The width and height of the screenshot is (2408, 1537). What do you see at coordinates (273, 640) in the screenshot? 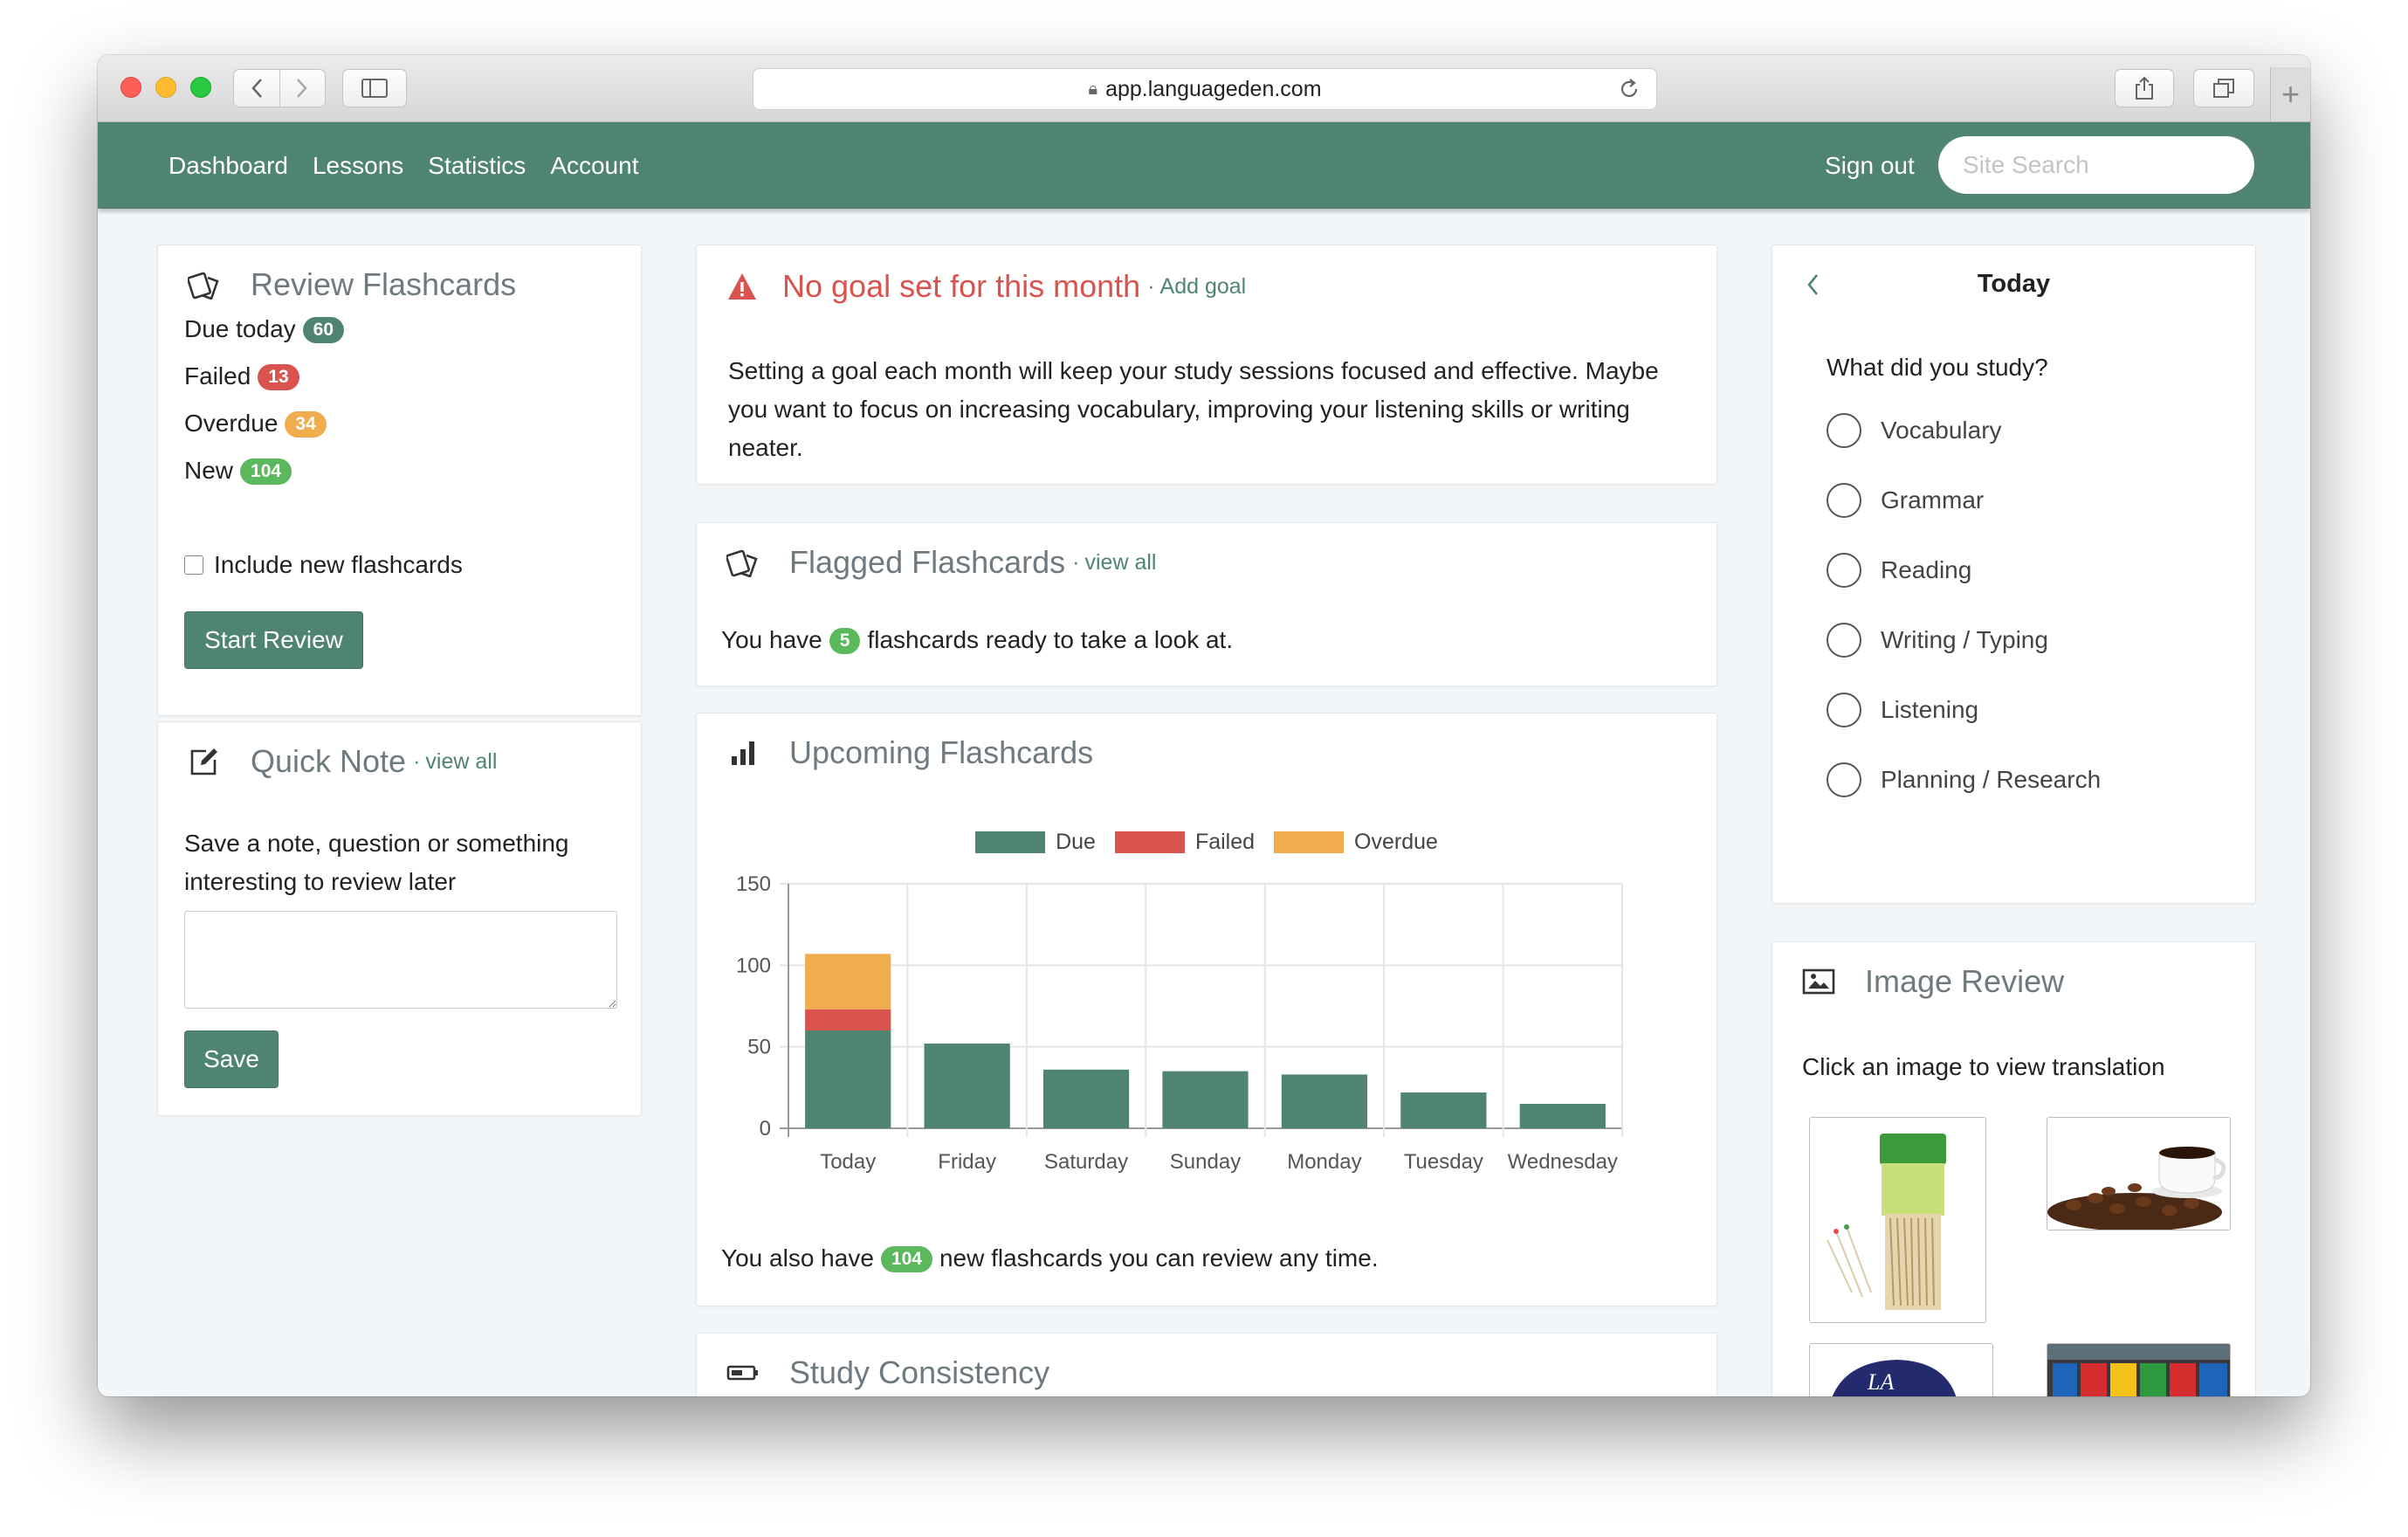
I see `start-review-button: Start Review` at bounding box center [273, 640].